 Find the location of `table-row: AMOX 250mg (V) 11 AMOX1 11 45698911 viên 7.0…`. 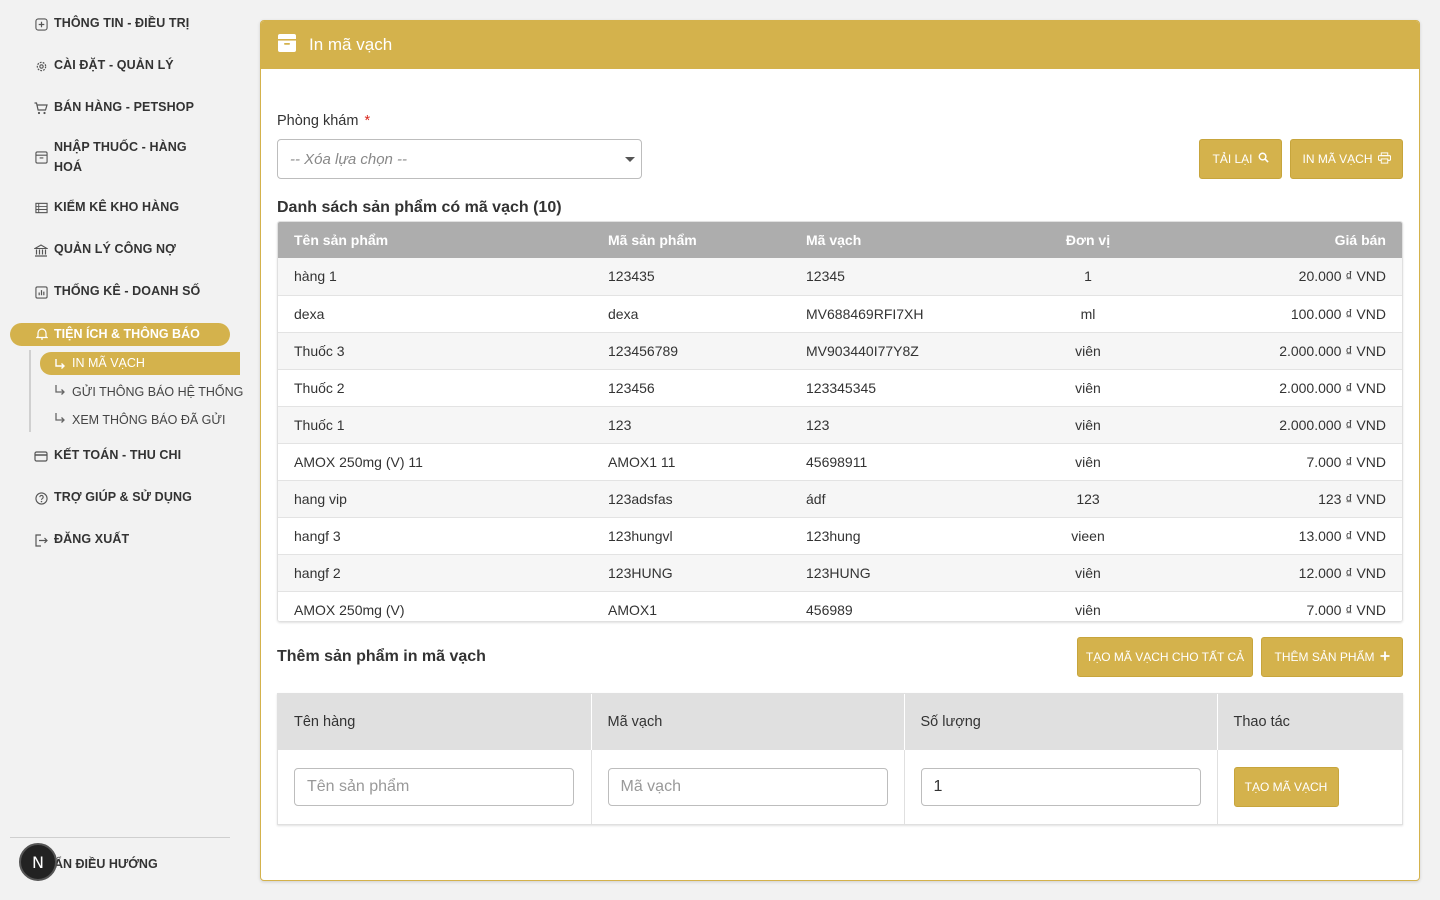

table-row: AMOX 250mg (V) 11 AMOX1 11 45698911 viên 7.0… is located at coordinates (840, 462).